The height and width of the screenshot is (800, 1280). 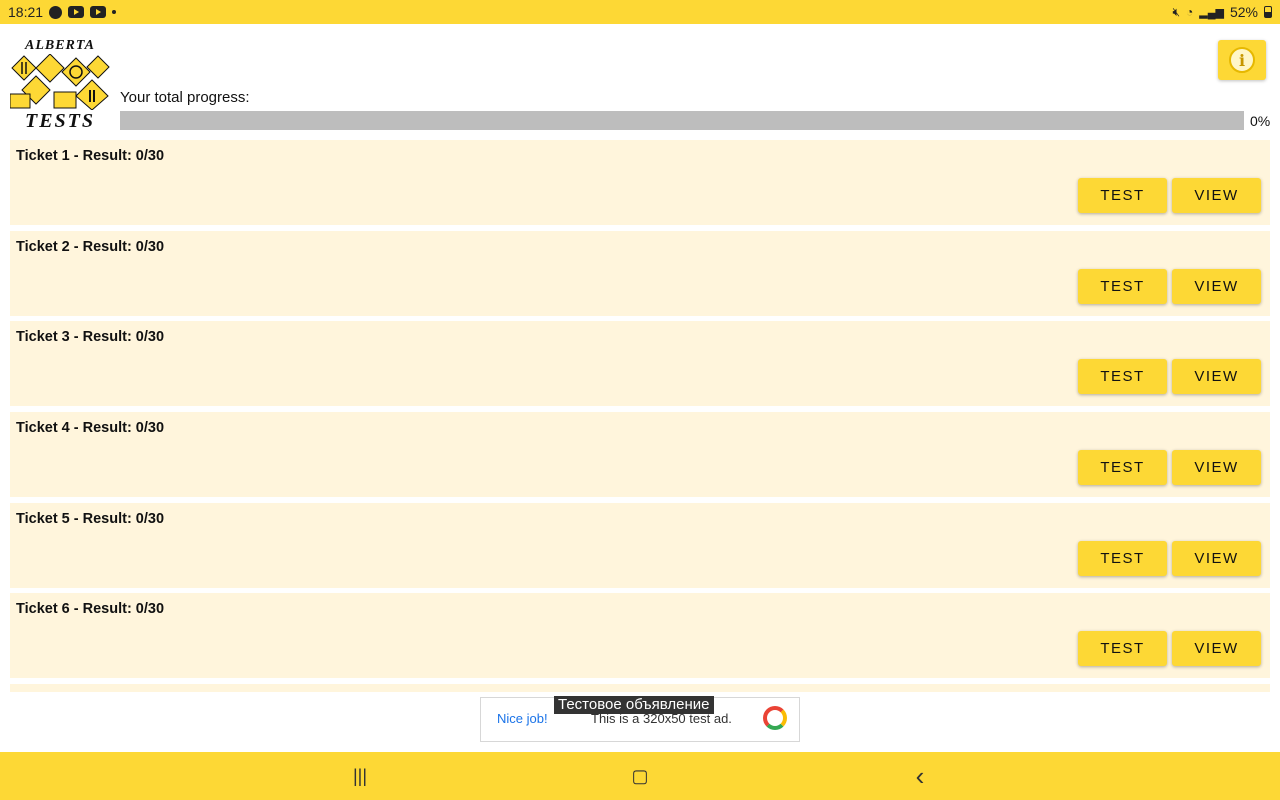 I want to click on ticket-card: Ticket 2 - Result: 0/30 TEST VIEW, so click(x=640, y=273).